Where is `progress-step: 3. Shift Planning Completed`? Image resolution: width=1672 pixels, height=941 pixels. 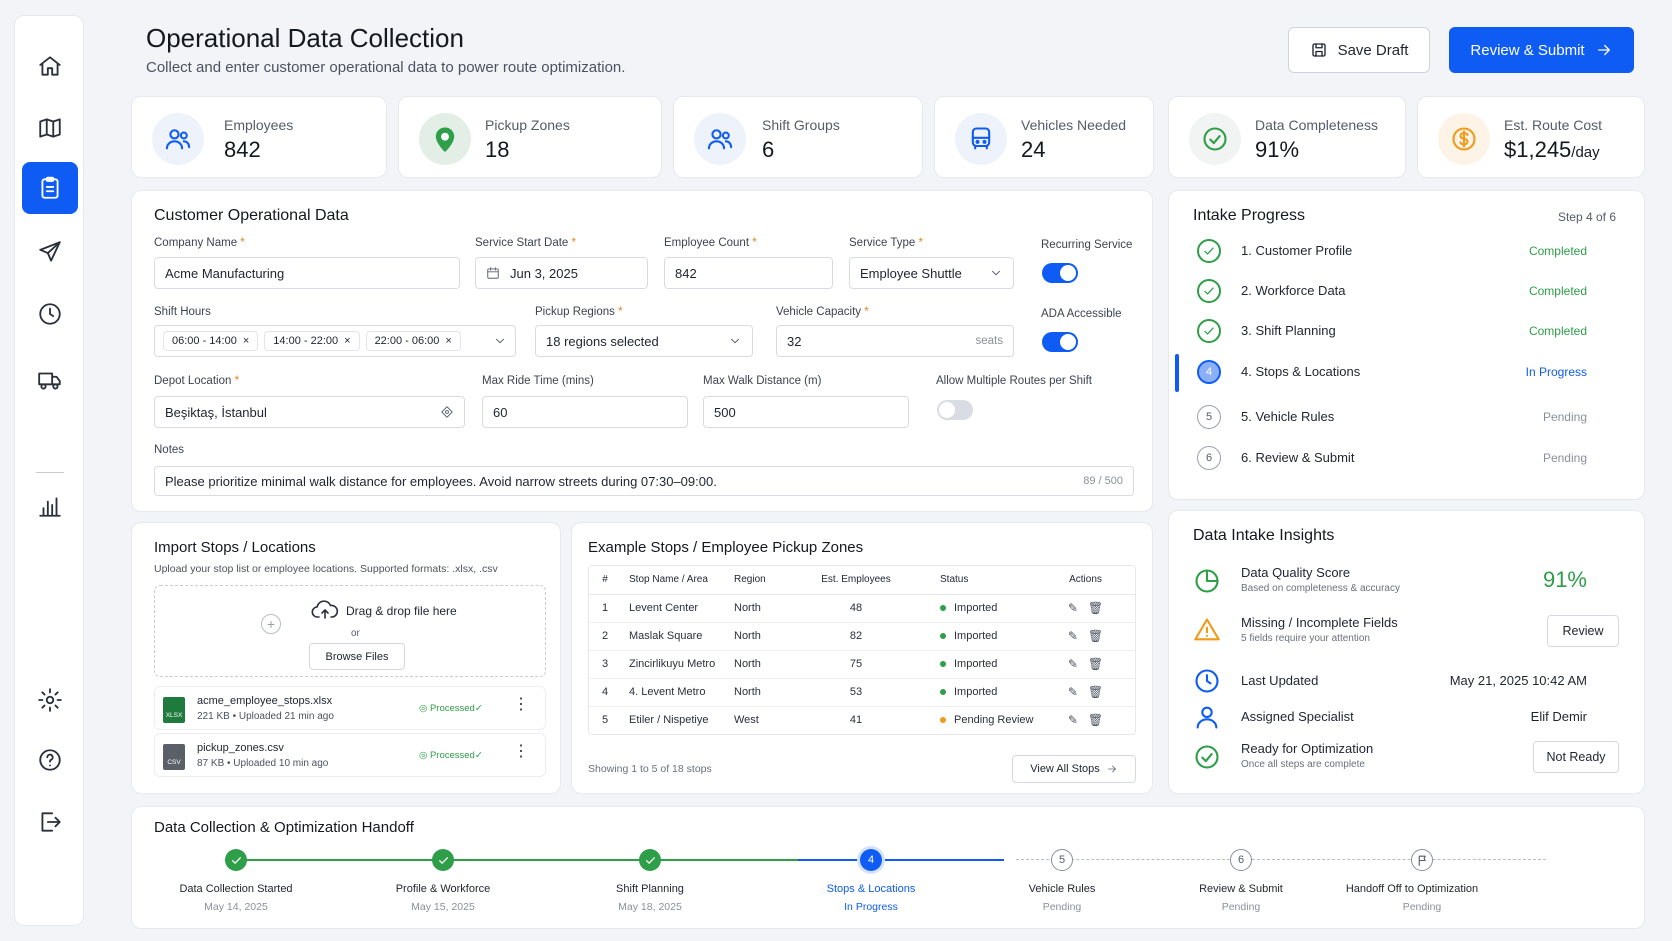 progress-step: 3. Shift Planning Completed is located at coordinates (1392, 332).